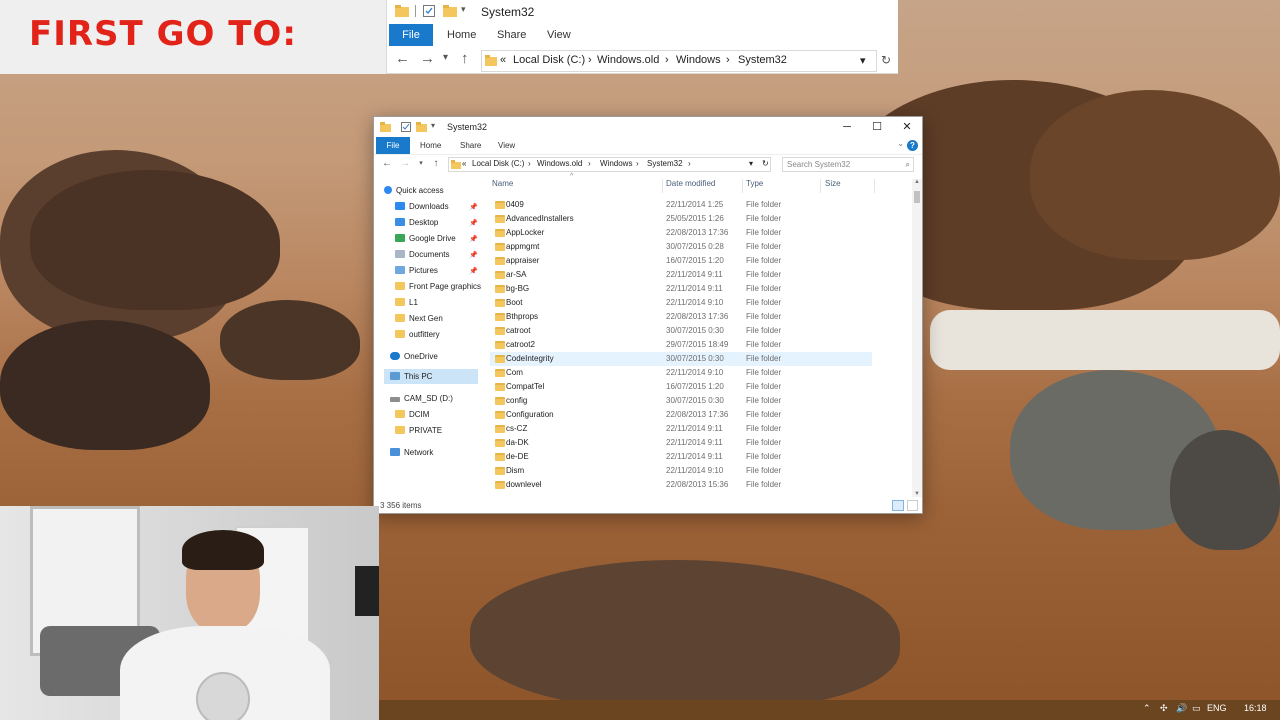 The image size is (1280, 720). I want to click on nav-item-next-gen: Next Gen, so click(419, 319).